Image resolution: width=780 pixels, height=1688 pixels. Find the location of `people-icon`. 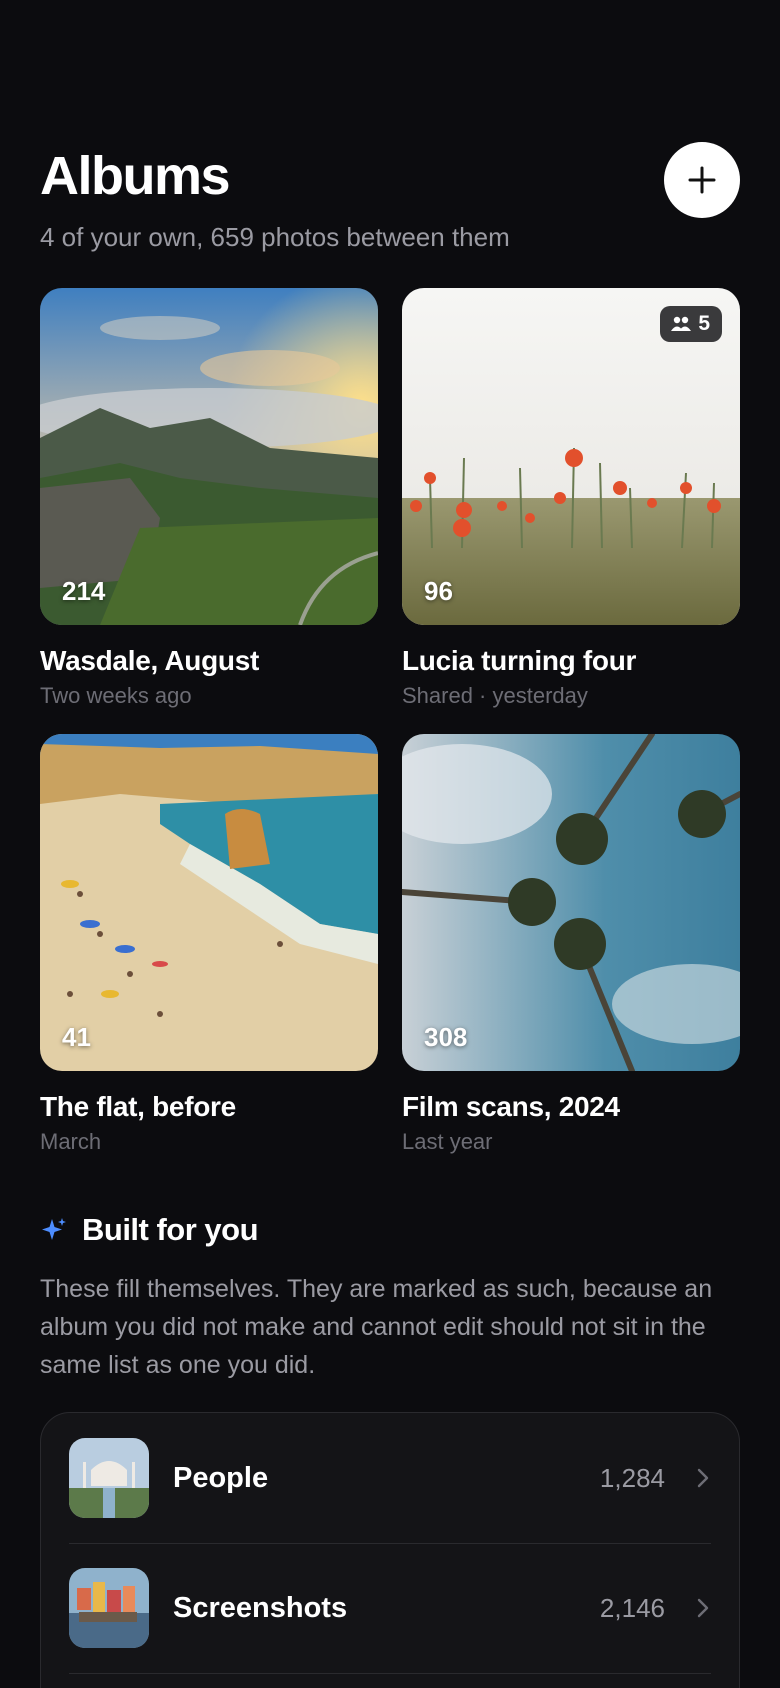

people-icon is located at coordinates (681, 323).